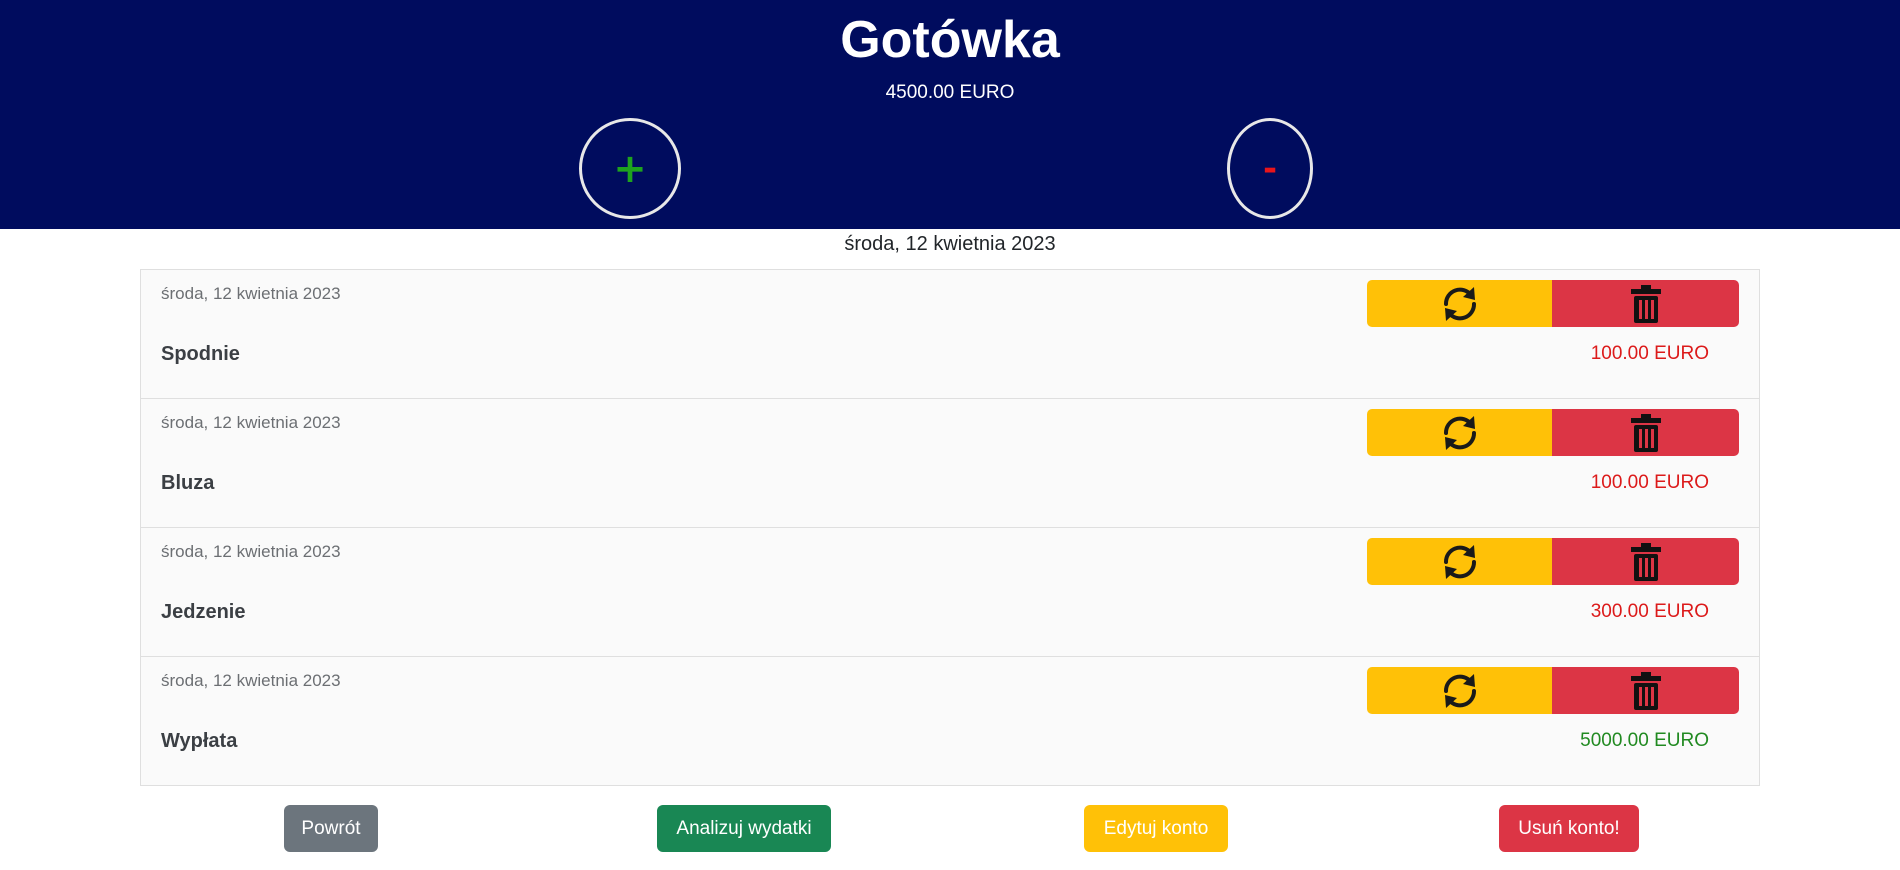 The image size is (1900, 870). Describe the element at coordinates (744, 828) in the screenshot. I see `analyze-expenses-button: Analizuj wydatki` at that location.